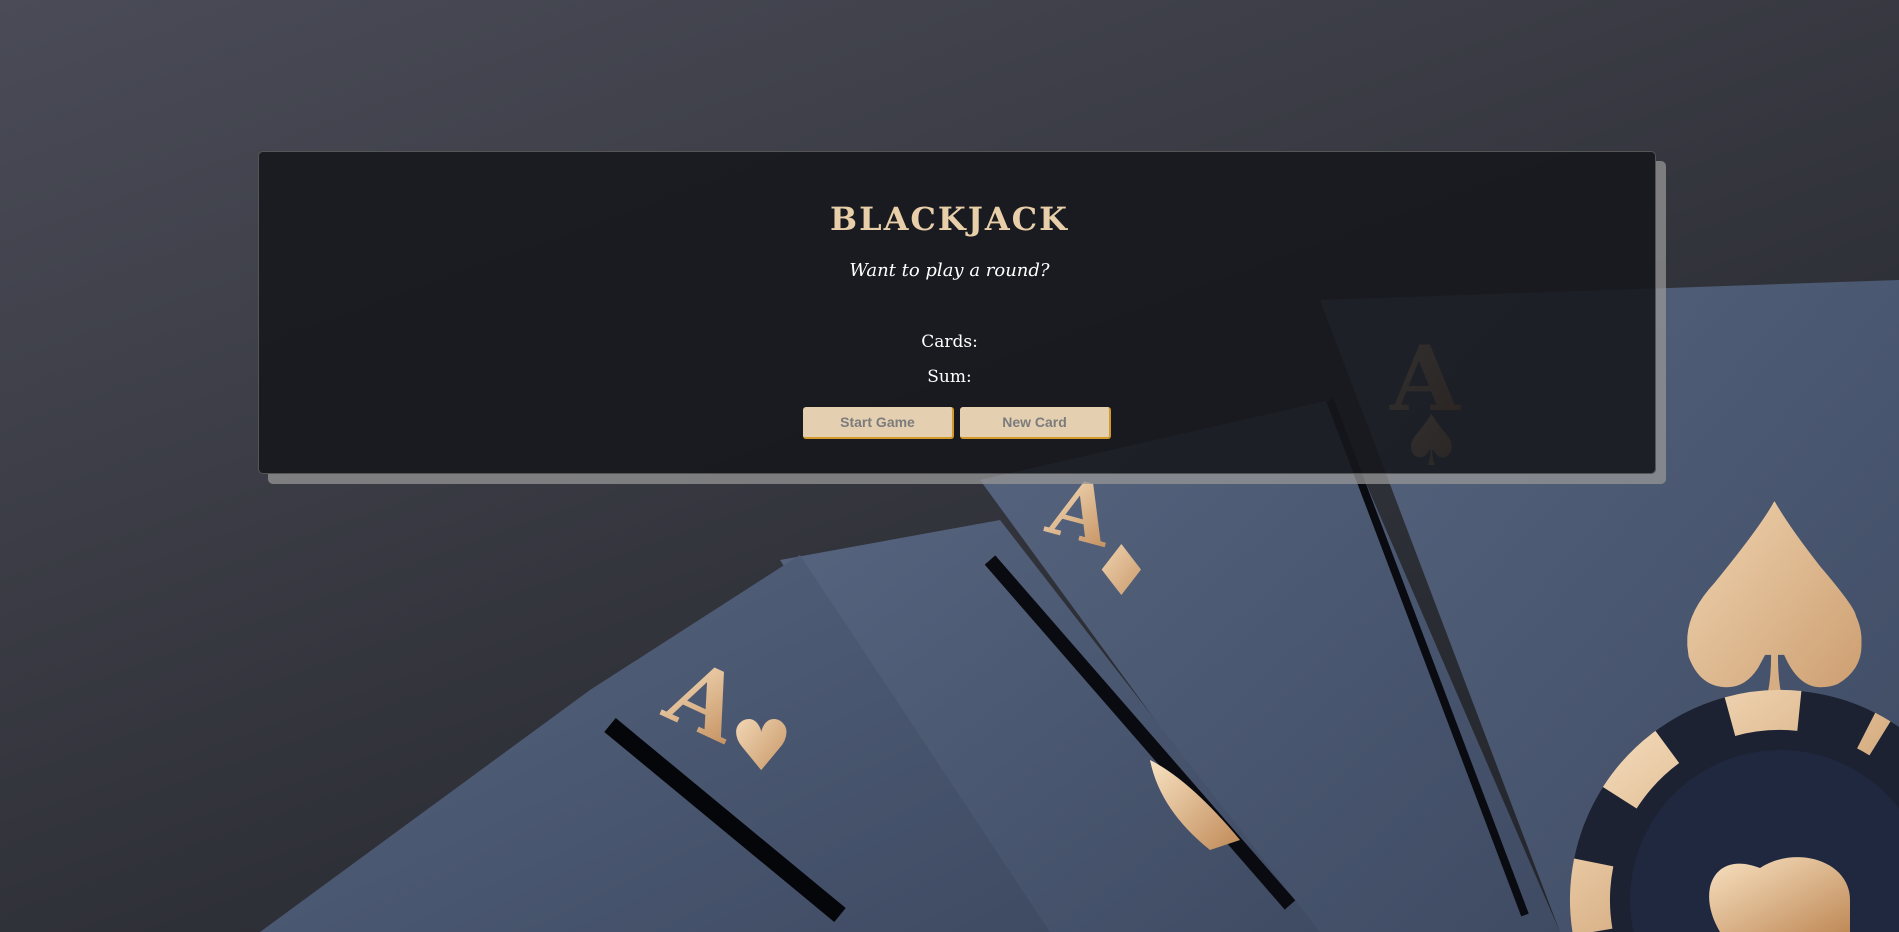 The width and height of the screenshot is (1899, 932). Describe the element at coordinates (1035, 423) in the screenshot. I see `new-card-button: New Card` at that location.